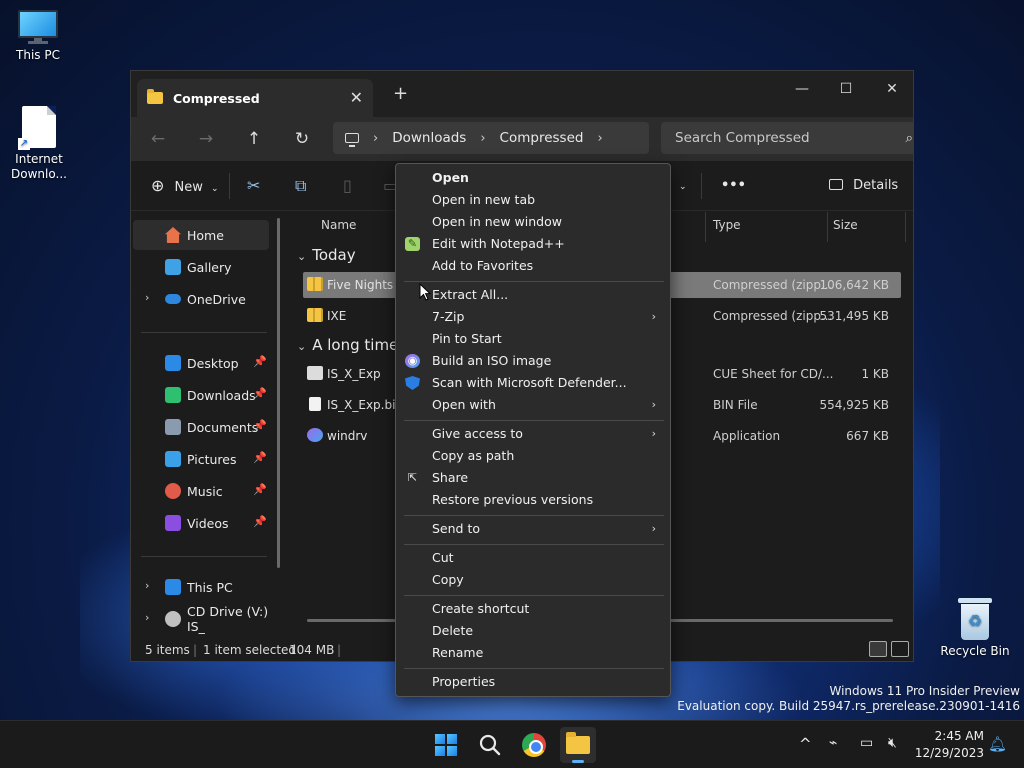  Describe the element at coordinates (866, 743) in the screenshot. I see `display-icon: ▭` at that location.